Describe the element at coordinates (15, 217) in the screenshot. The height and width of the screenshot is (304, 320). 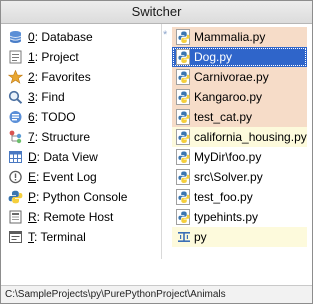
I see `remote-host-icon` at that location.